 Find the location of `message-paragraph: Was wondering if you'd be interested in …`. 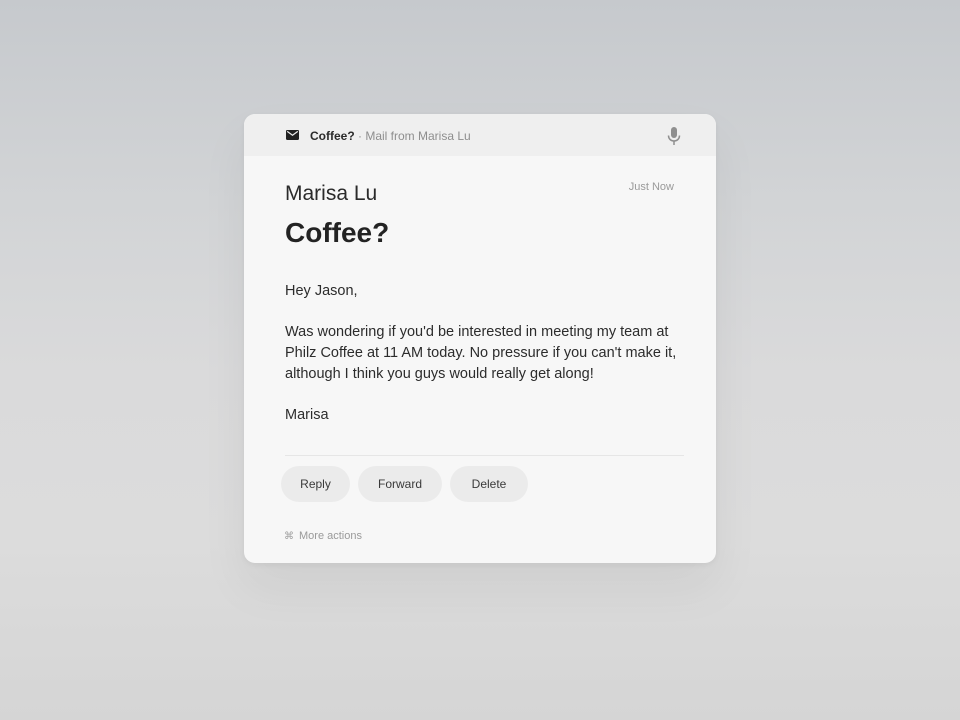

message-paragraph: Was wondering if you'd be interested in … is located at coordinates (481, 353).